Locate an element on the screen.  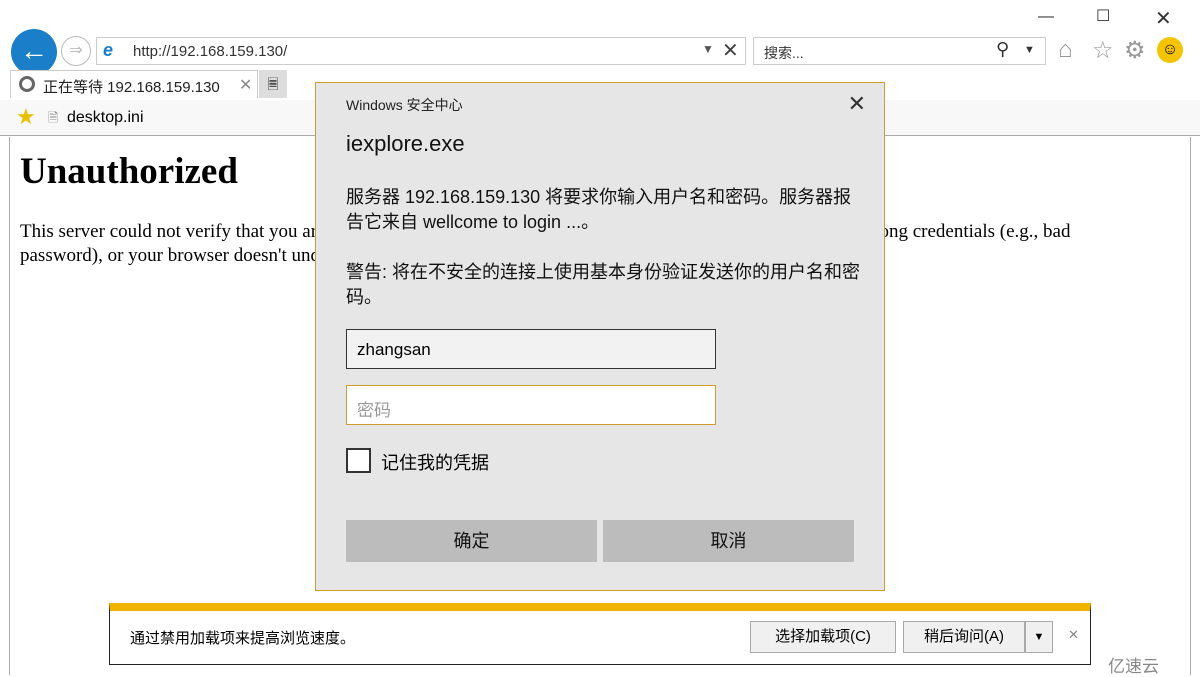
address-bar: e http://192.168.159.130/ ▼ ✕ is located at coordinates (421, 51).